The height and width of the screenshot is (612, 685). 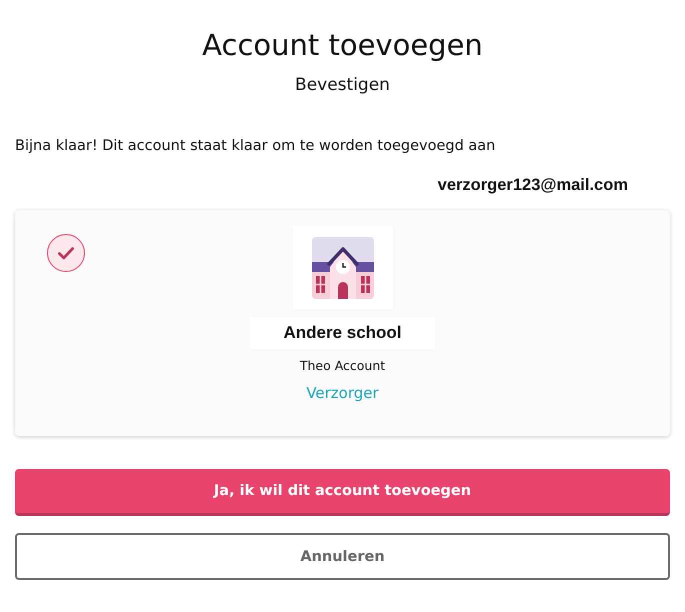 What do you see at coordinates (342, 393) in the screenshot?
I see `account-role: Verzorger` at bounding box center [342, 393].